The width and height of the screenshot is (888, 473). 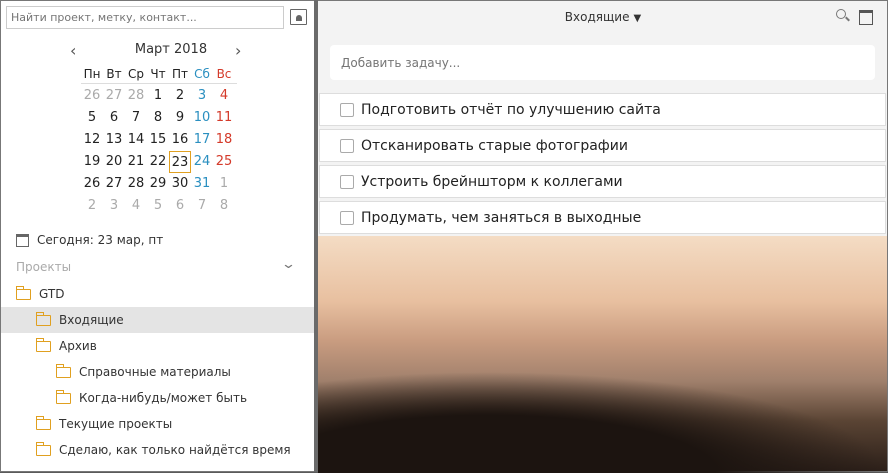 I want to click on task-item: Подготовить отчёт по улучшению сайта, so click(x=602, y=109).